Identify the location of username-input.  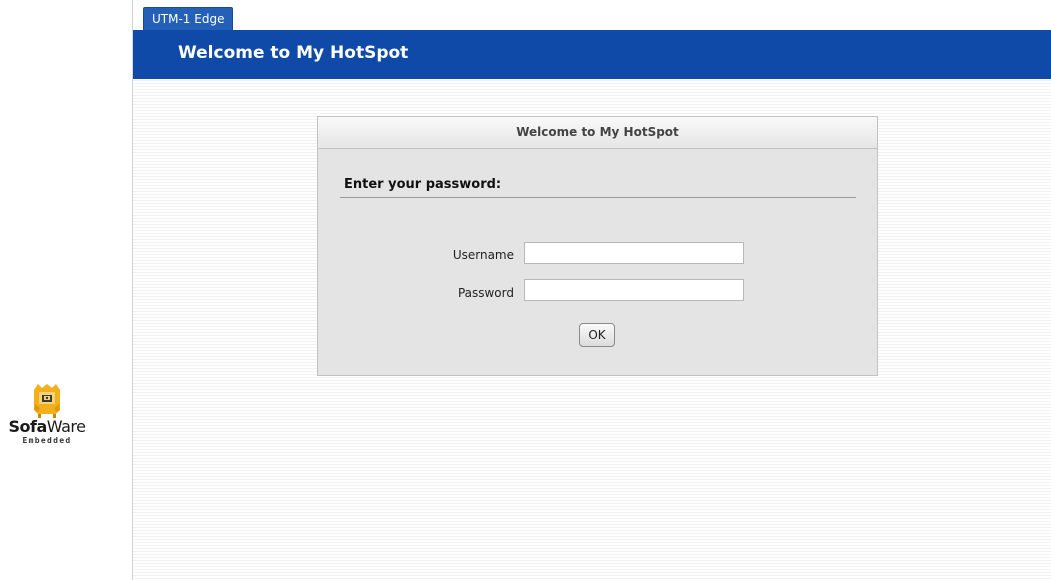
(634, 253).